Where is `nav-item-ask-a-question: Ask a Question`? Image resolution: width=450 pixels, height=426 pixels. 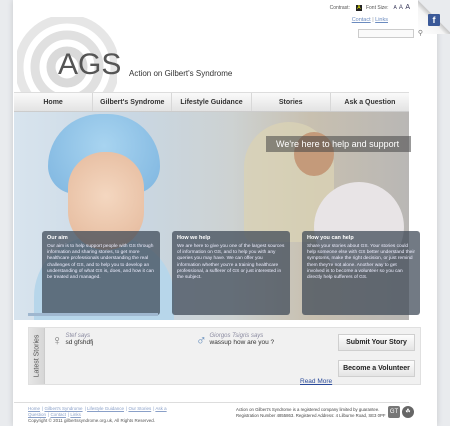
nav-item-ask-a-question: Ask a Question is located at coordinates (370, 102).